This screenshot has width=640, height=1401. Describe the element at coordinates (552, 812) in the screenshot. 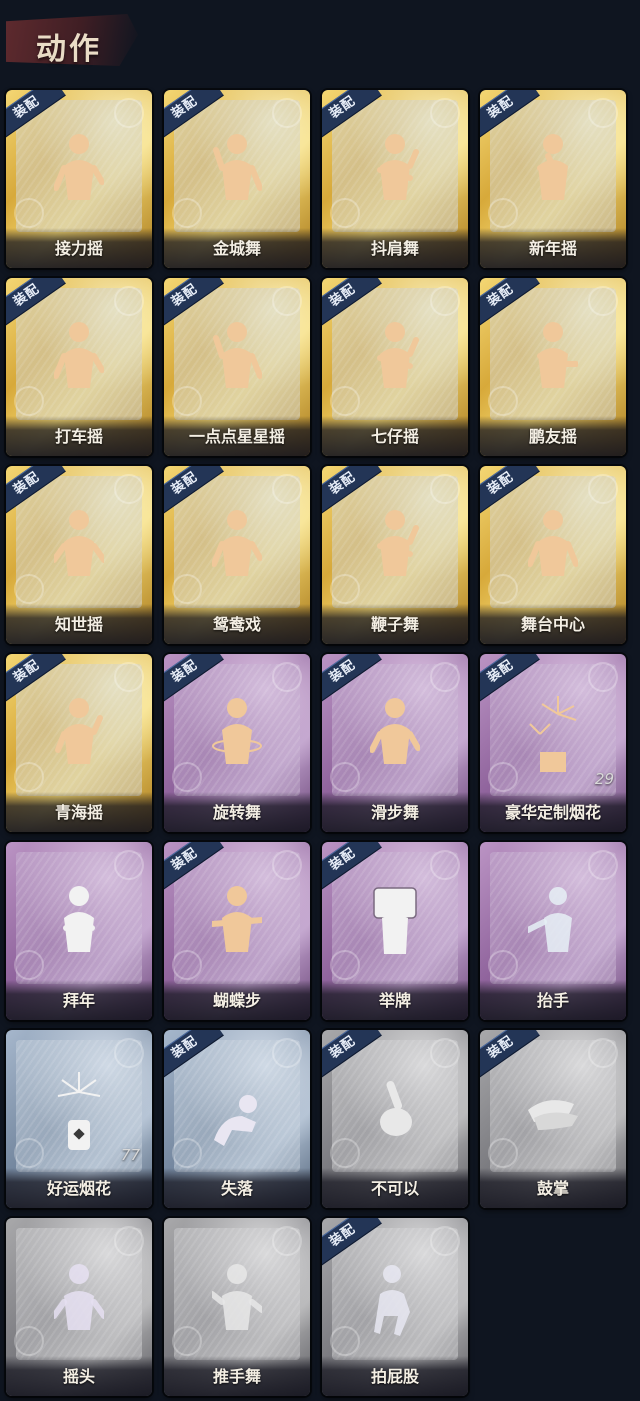

I see `emote-name: 豪华定制烟花` at that location.